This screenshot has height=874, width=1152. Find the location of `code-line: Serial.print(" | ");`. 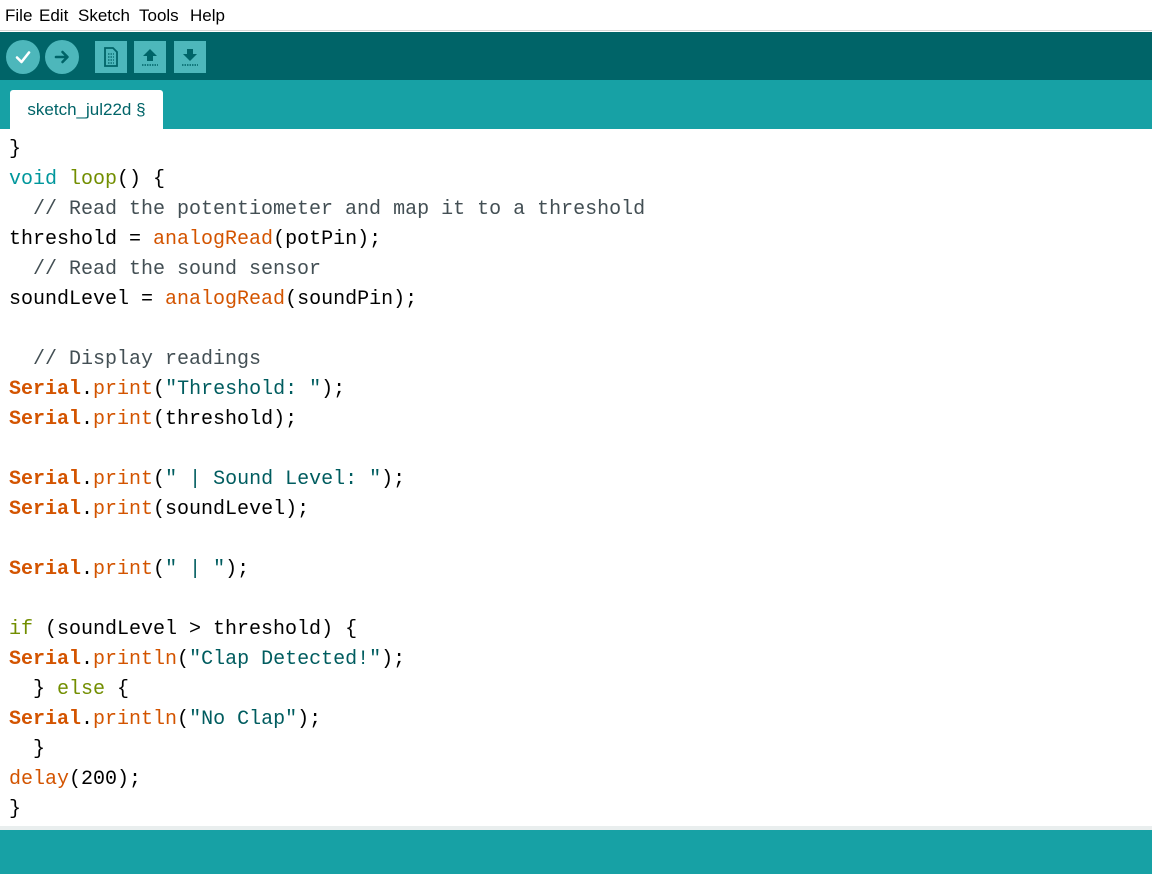

code-line: Serial.print(" | "); is located at coordinates (327, 570).